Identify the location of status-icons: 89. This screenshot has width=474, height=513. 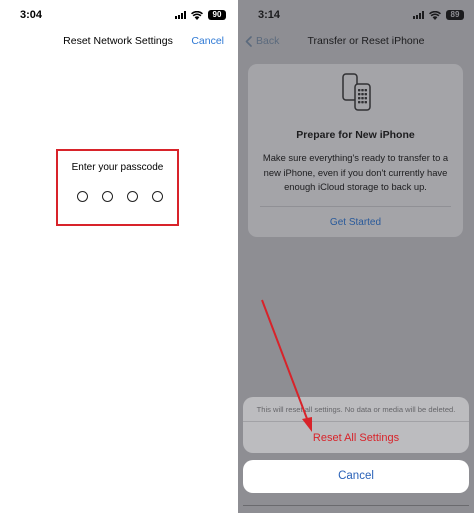
(438, 15).